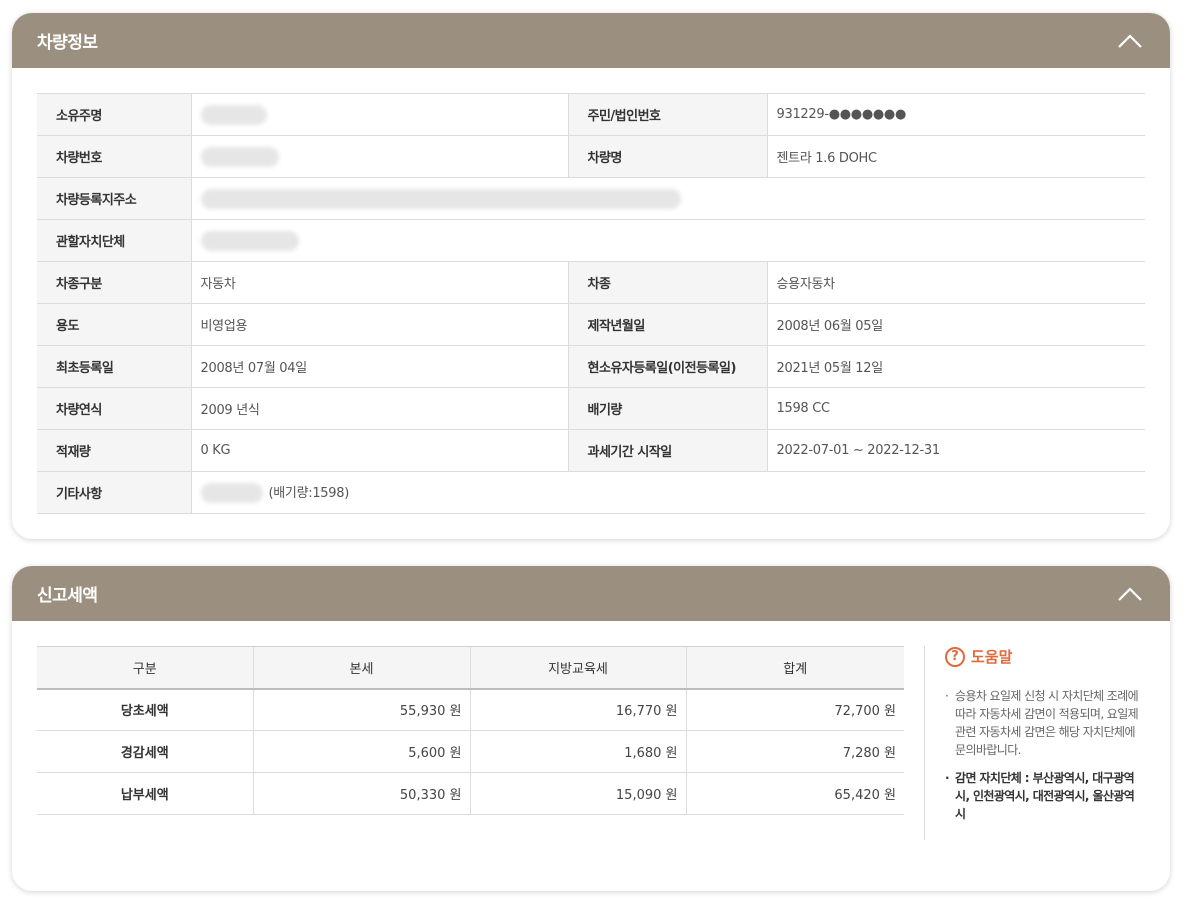 This screenshot has height=901, width=1187. Describe the element at coordinates (145, 751) in the screenshot. I see `row-label: 경감세액` at that location.